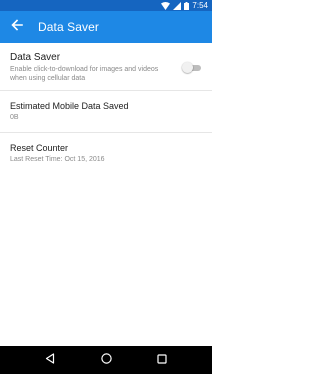 The image size is (320, 374). Describe the element at coordinates (106, 112) in the screenshot. I see `data-saved-setting: Estimated Mobile Data Saved 0B` at that location.